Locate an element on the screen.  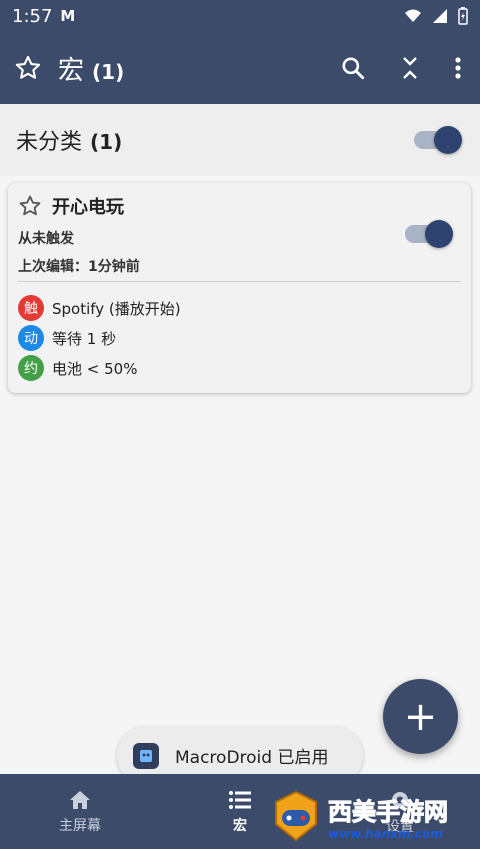
macro-name: 开心电玩 is located at coordinates (88, 207).